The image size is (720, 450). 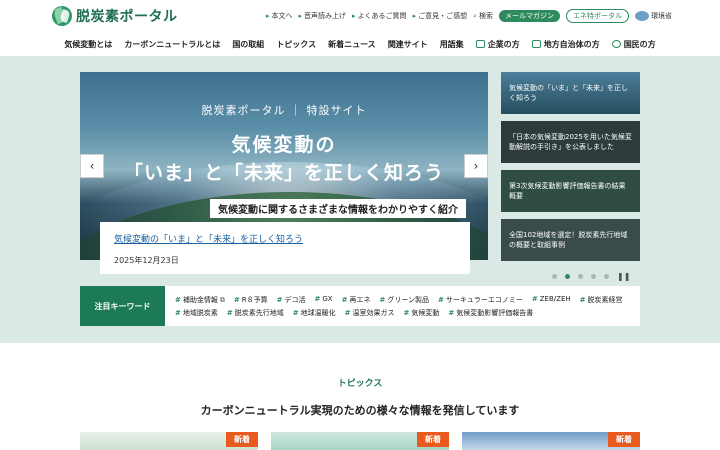 I want to click on util-link-skip: ▸ 本文へ, so click(x=279, y=16).